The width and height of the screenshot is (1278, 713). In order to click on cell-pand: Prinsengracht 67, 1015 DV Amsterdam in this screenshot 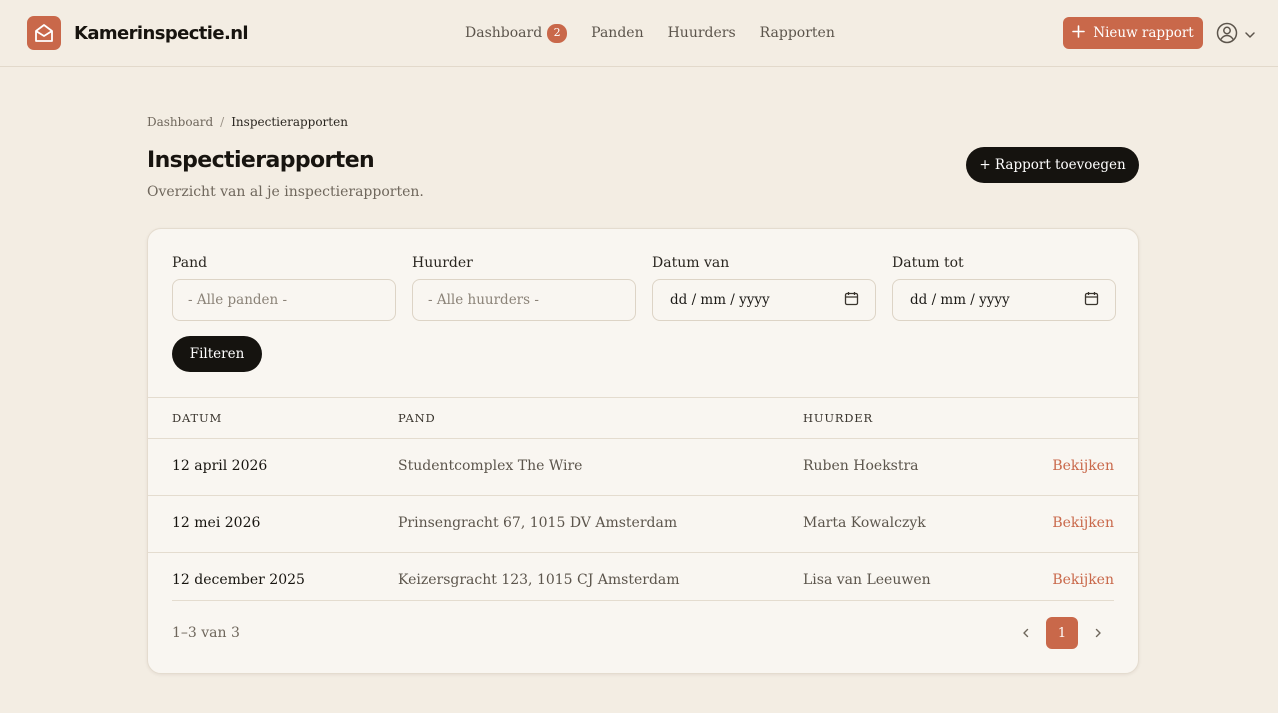, I will do `click(538, 523)`.